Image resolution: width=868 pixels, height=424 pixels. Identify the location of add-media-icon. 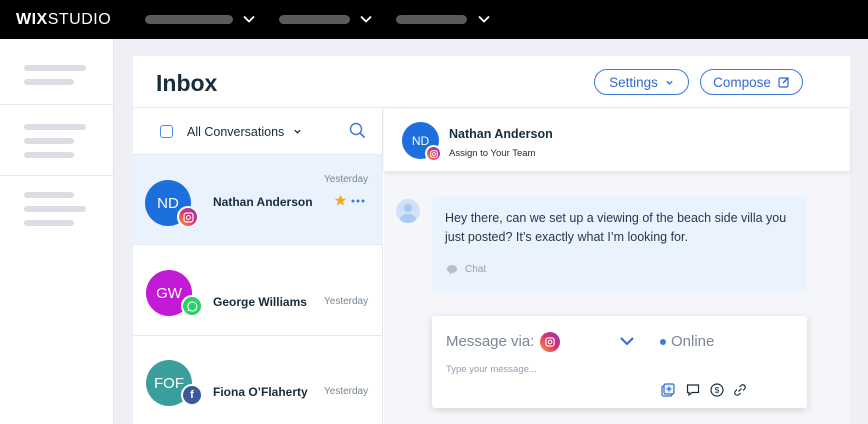
(668, 390).